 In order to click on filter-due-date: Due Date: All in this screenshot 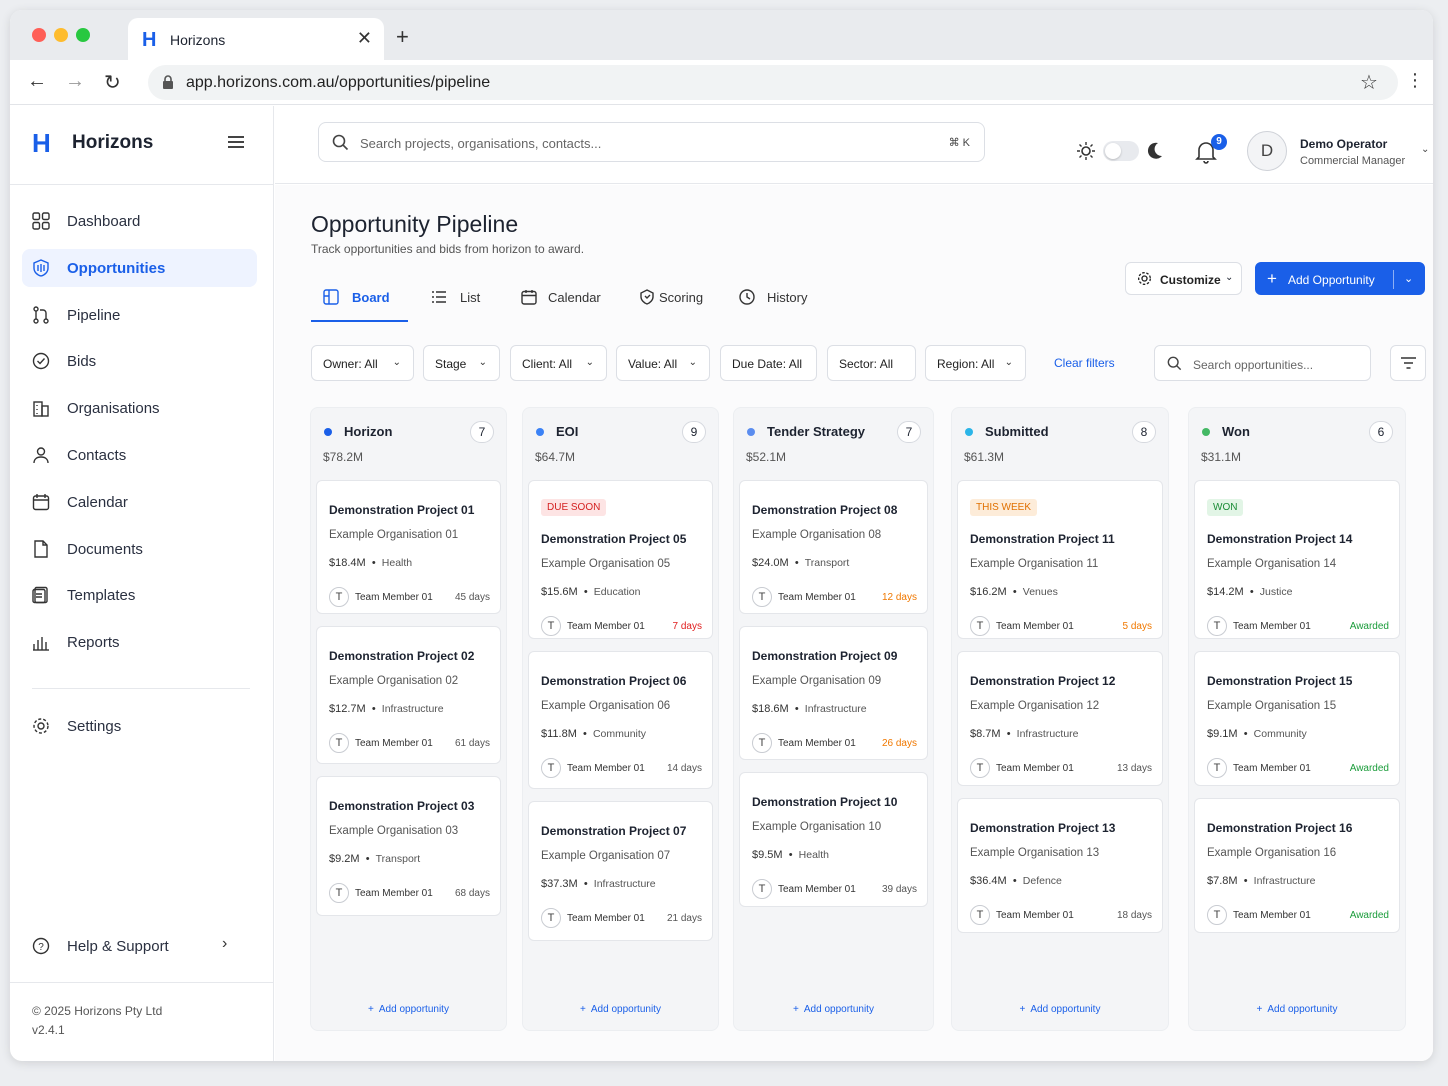, I will do `click(768, 363)`.